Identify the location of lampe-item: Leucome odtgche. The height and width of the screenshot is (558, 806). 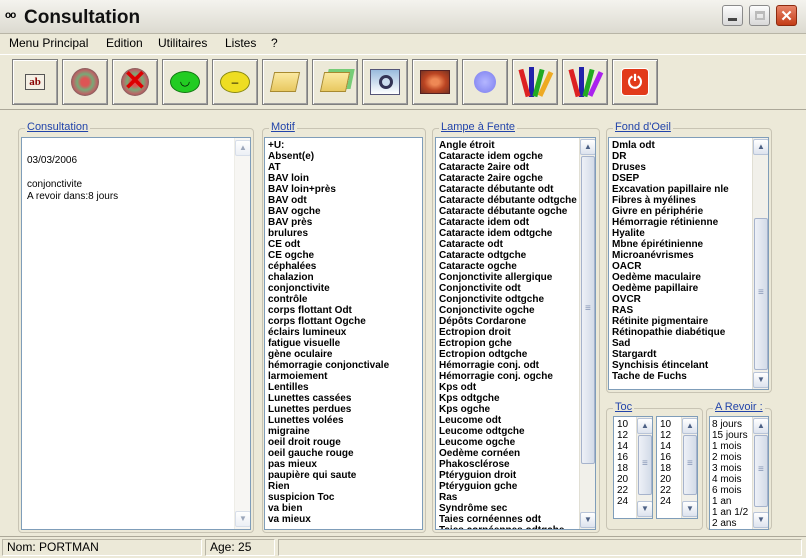
(508, 431).